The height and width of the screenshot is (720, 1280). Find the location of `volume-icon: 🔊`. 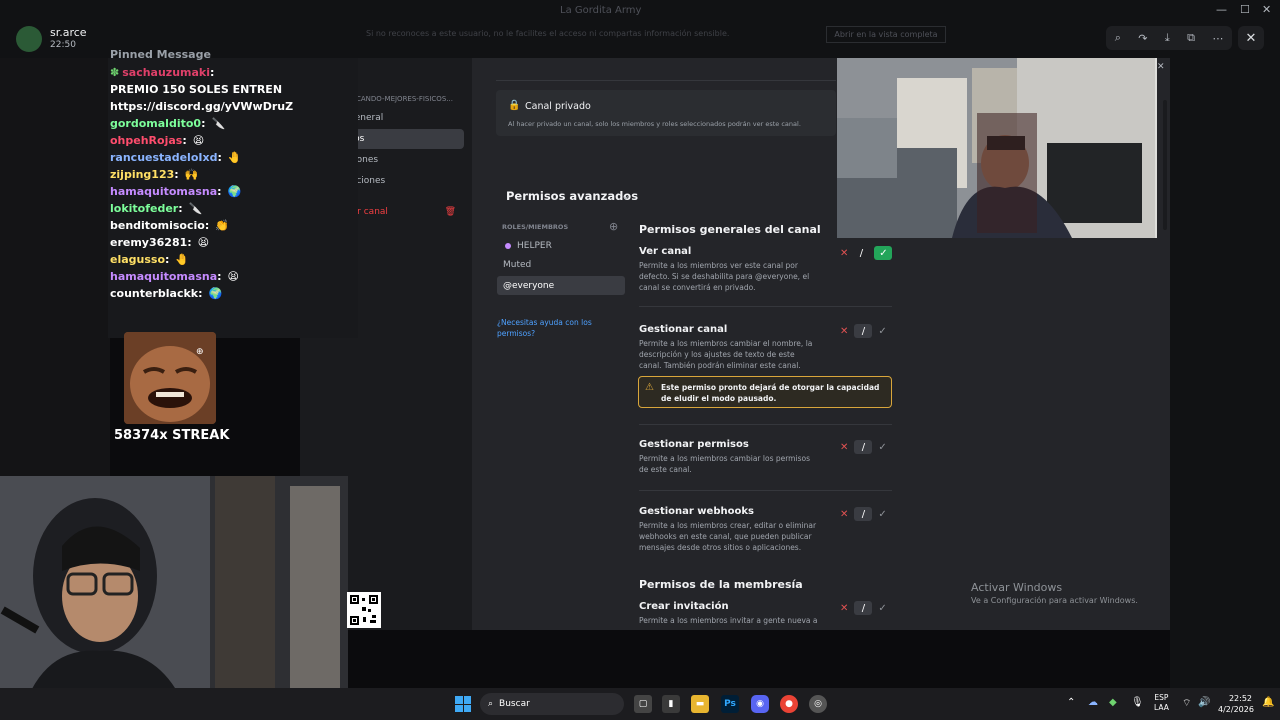

volume-icon: 🔊 is located at coordinates (1204, 702).